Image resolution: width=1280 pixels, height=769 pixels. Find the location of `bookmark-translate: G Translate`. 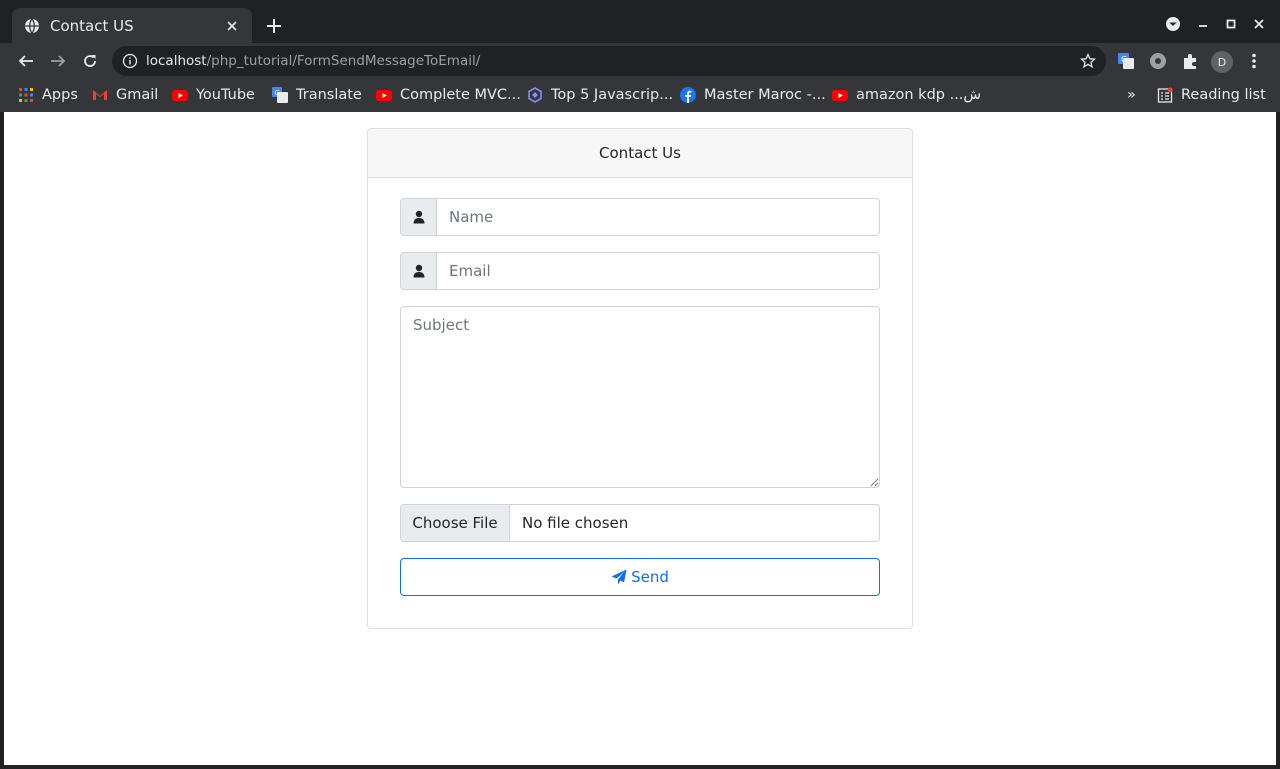

bookmark-translate: G Translate is located at coordinates (317, 95).